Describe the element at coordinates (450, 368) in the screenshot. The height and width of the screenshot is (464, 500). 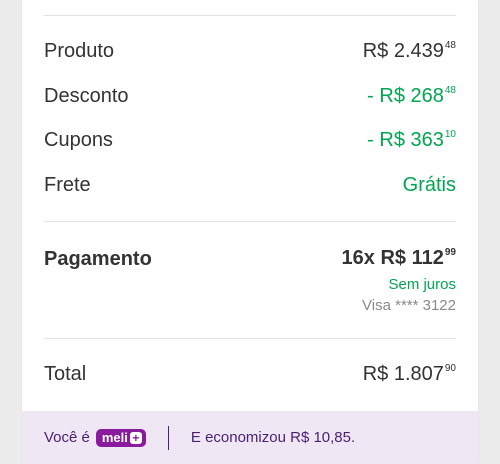
I see `total-cents: 90` at that location.